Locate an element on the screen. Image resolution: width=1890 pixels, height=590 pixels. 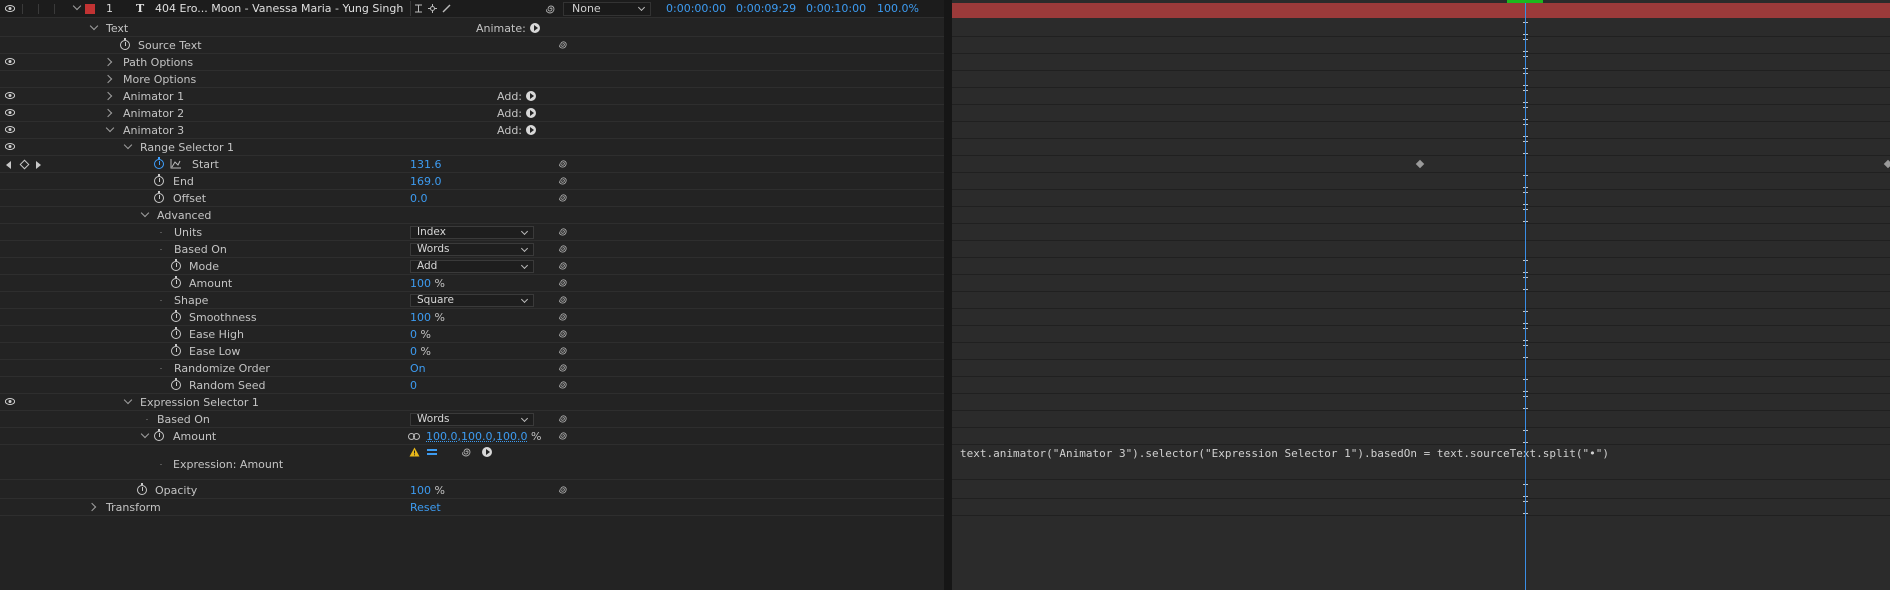
current-time-indicator-head is located at coordinates (1525, 1).